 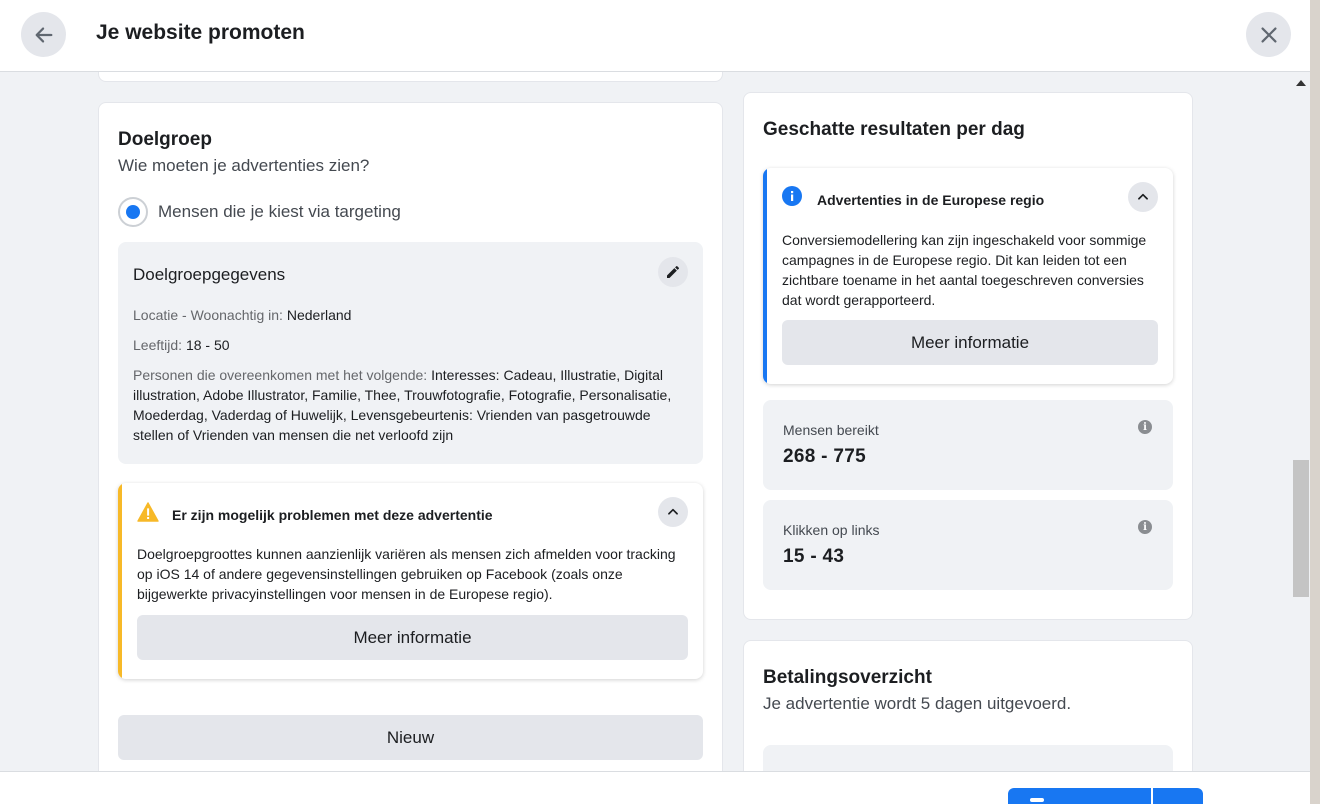 What do you see at coordinates (655, 36) in the screenshot?
I see `dialog-header: Je website promoten` at bounding box center [655, 36].